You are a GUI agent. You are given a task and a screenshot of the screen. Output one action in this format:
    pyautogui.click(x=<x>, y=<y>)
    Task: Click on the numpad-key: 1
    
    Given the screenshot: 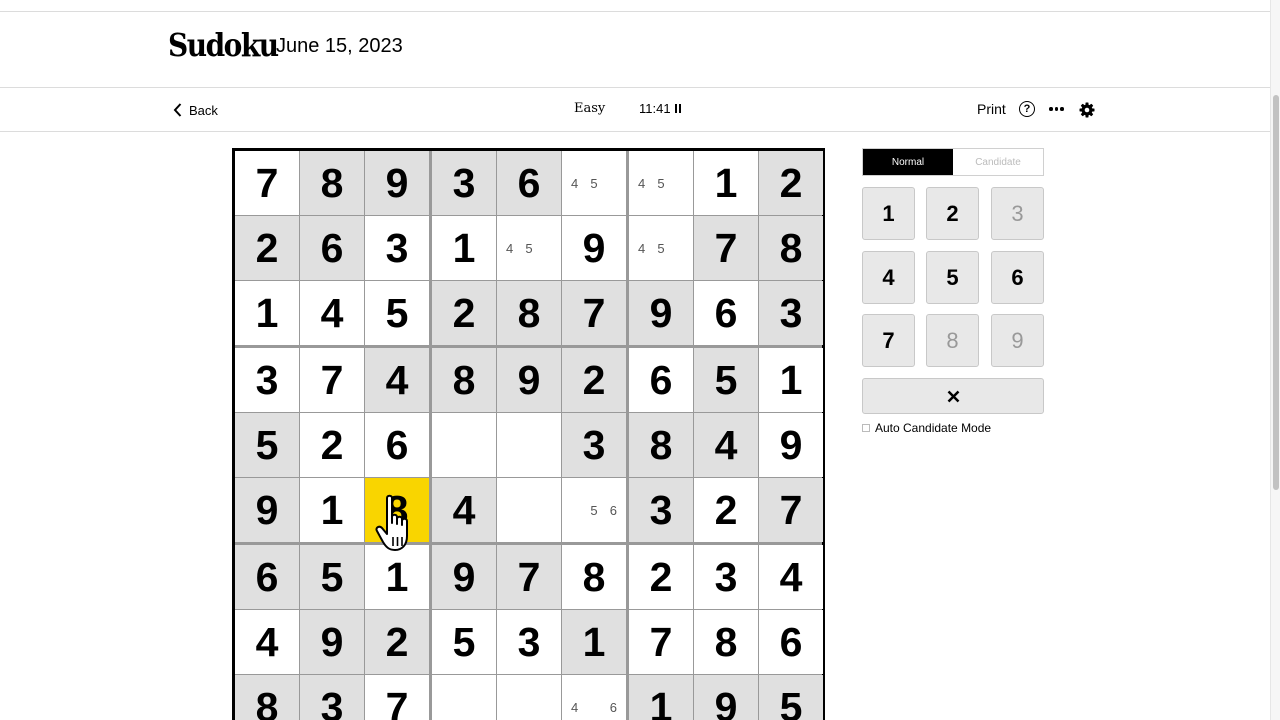 What is the action you would take?
    pyautogui.click(x=888, y=213)
    